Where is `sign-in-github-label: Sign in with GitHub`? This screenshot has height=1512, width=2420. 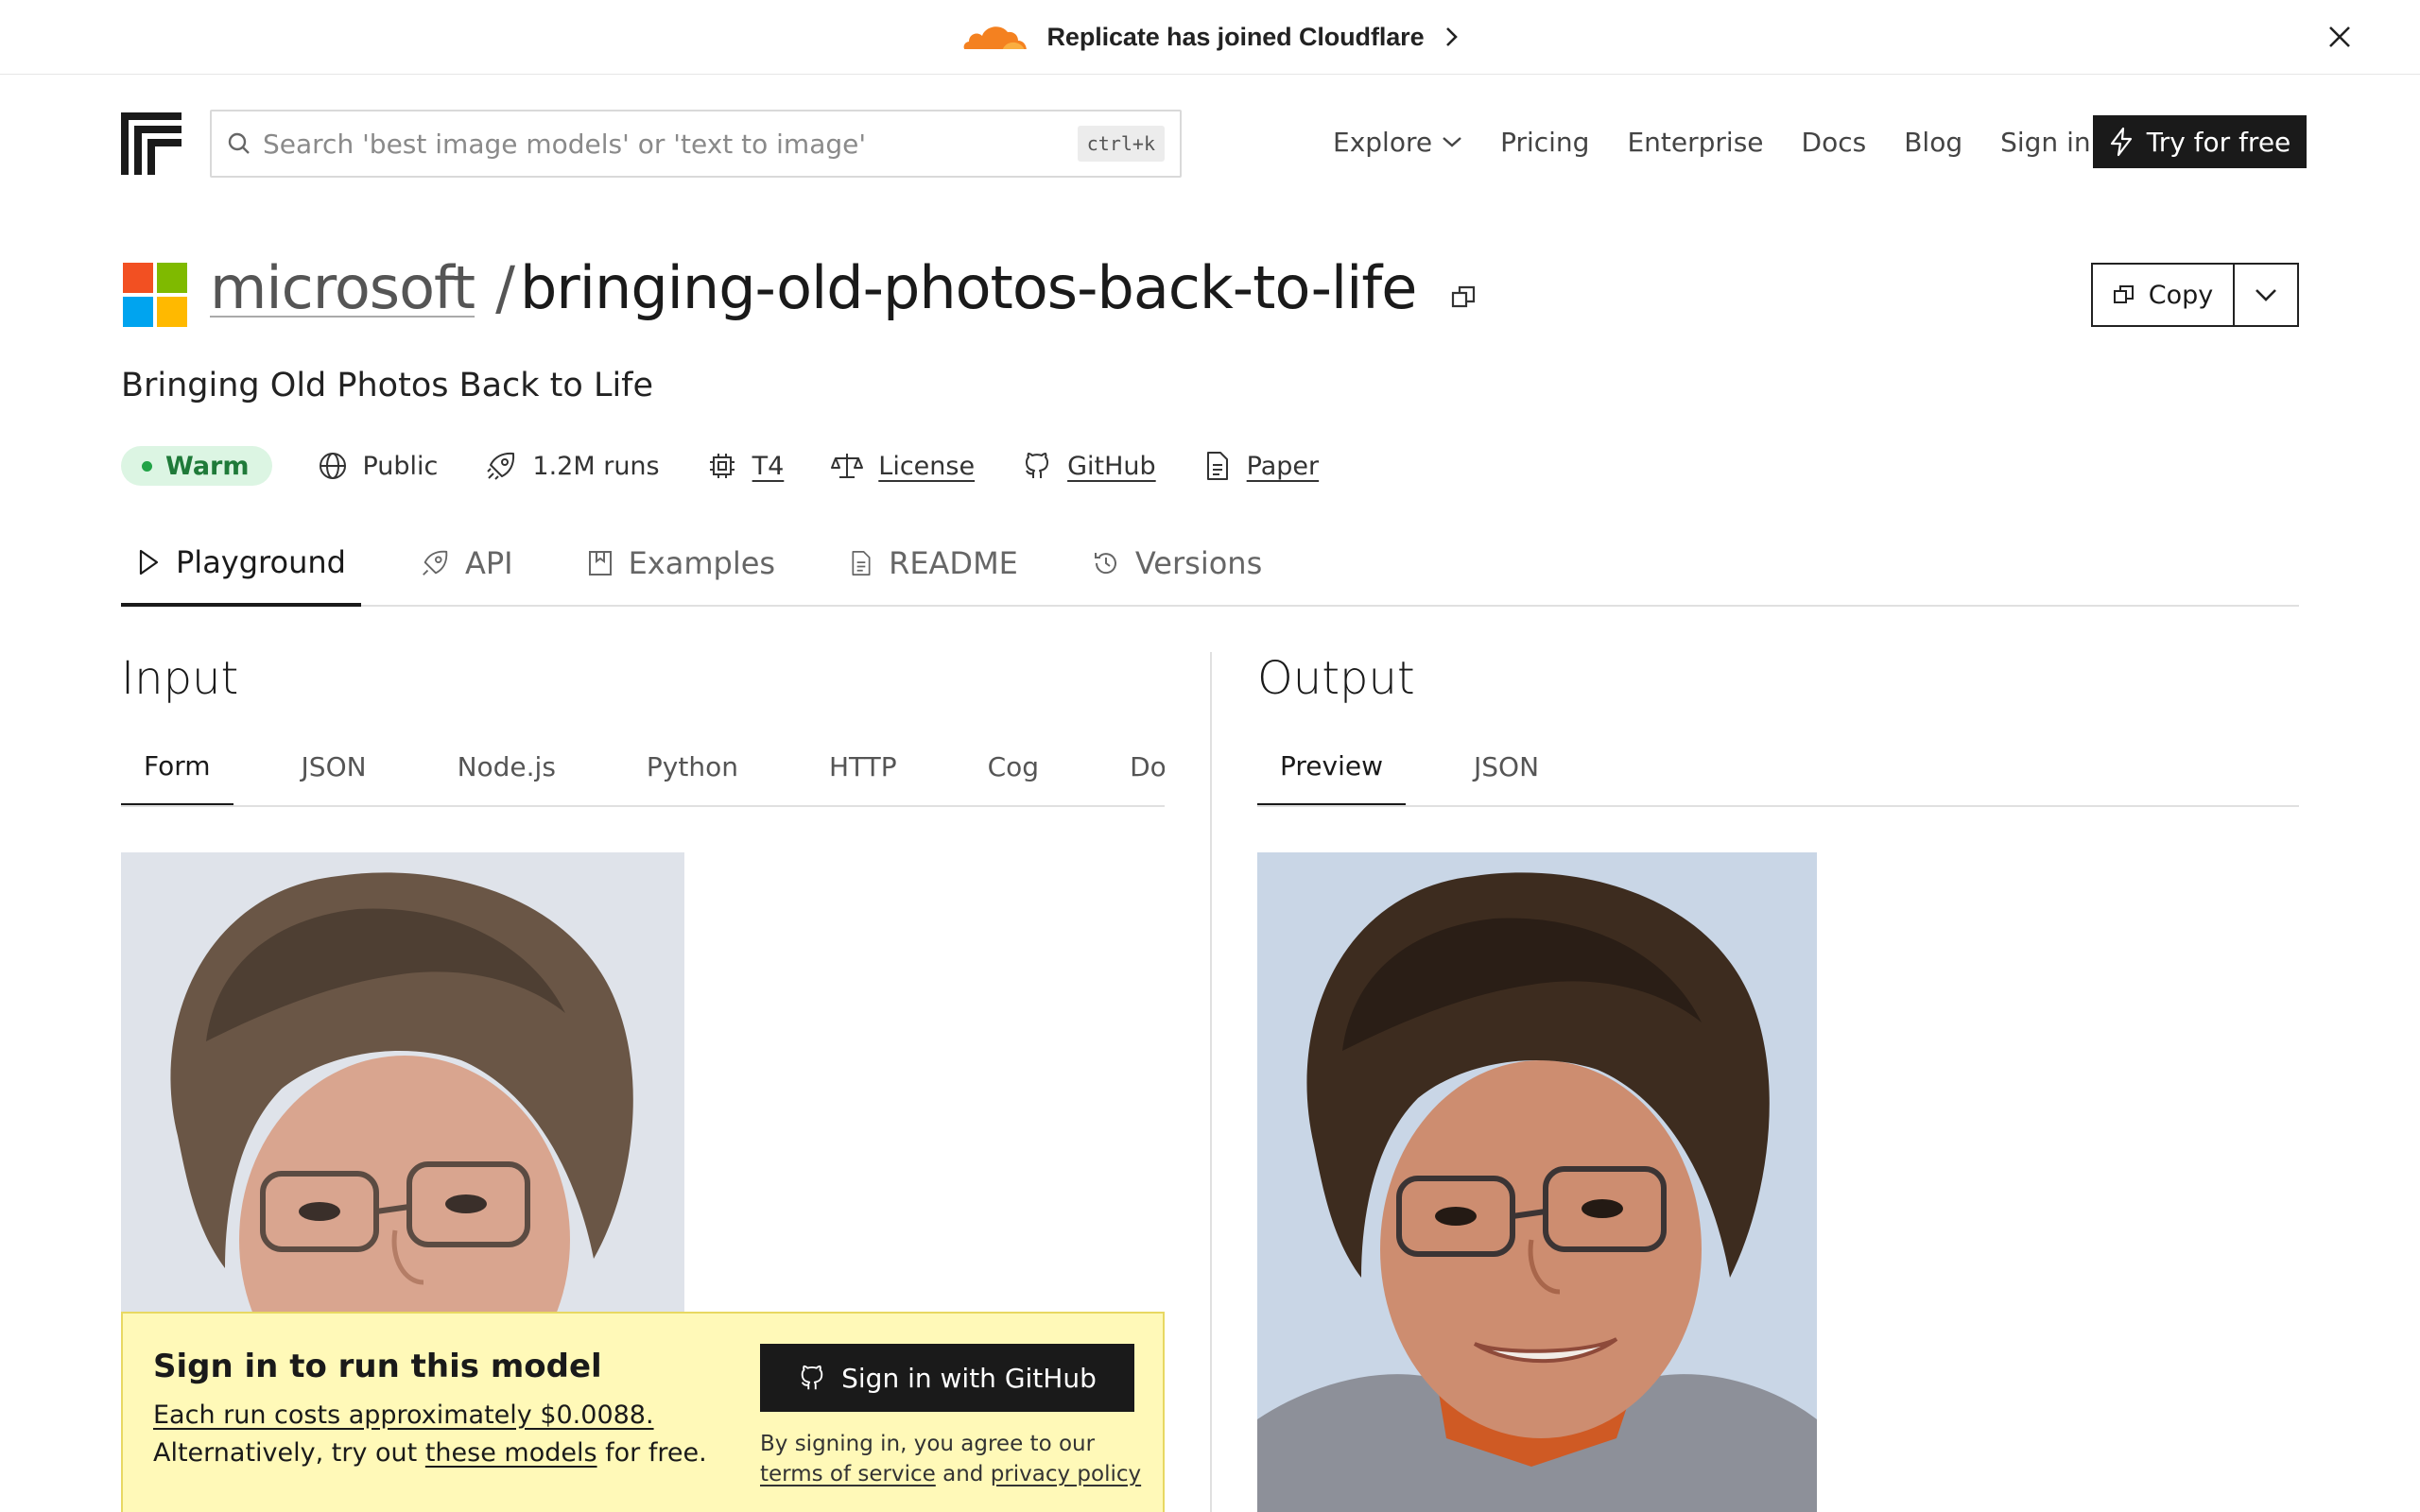
sign-in-github-label: Sign in with GitHub is located at coordinates (969, 1378).